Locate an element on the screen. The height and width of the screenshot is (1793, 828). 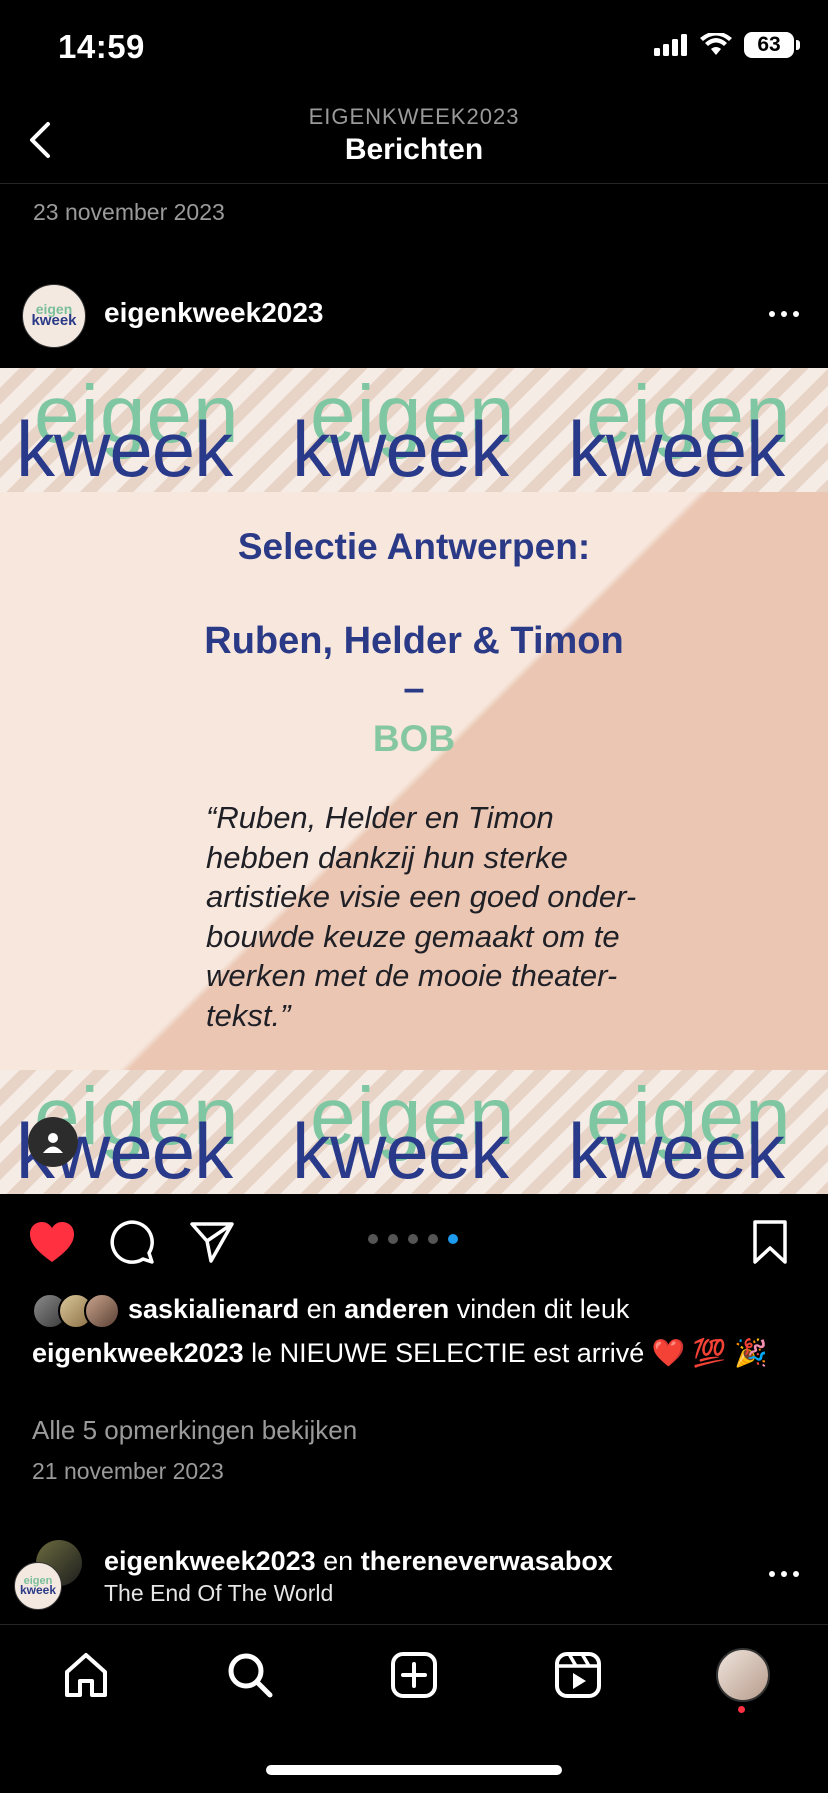
selection-dash: – is located at coordinates (414, 689).